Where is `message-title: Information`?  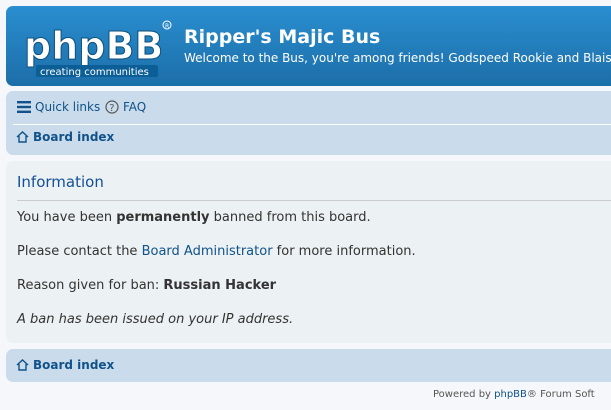 message-title: Information is located at coordinates (60, 182).